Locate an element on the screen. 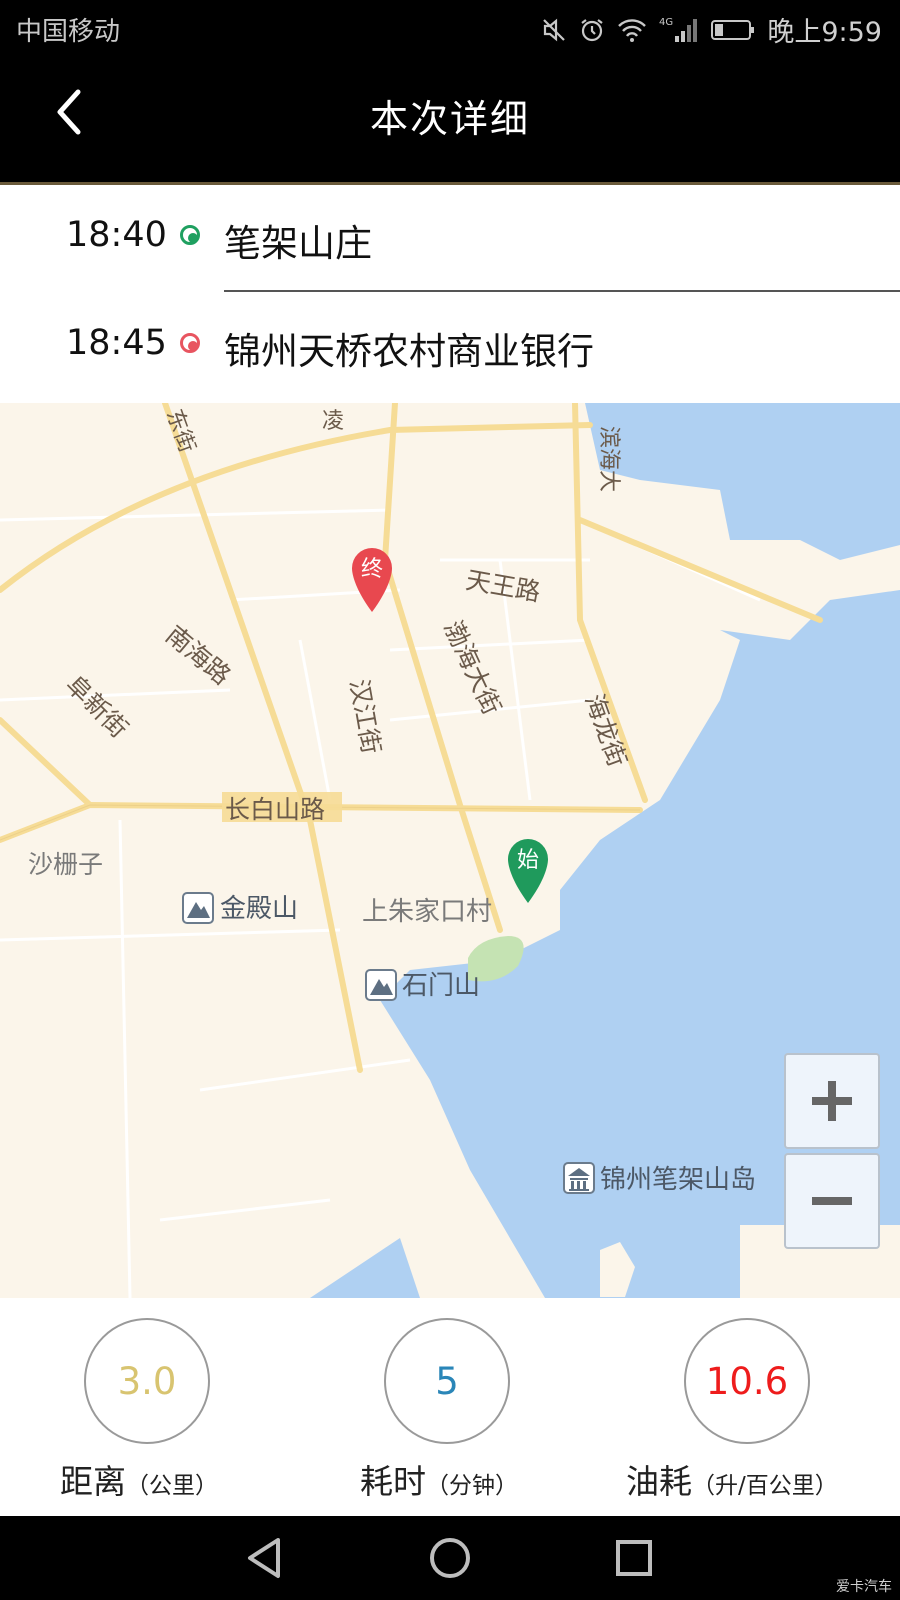  route-divider is located at coordinates (562, 291).